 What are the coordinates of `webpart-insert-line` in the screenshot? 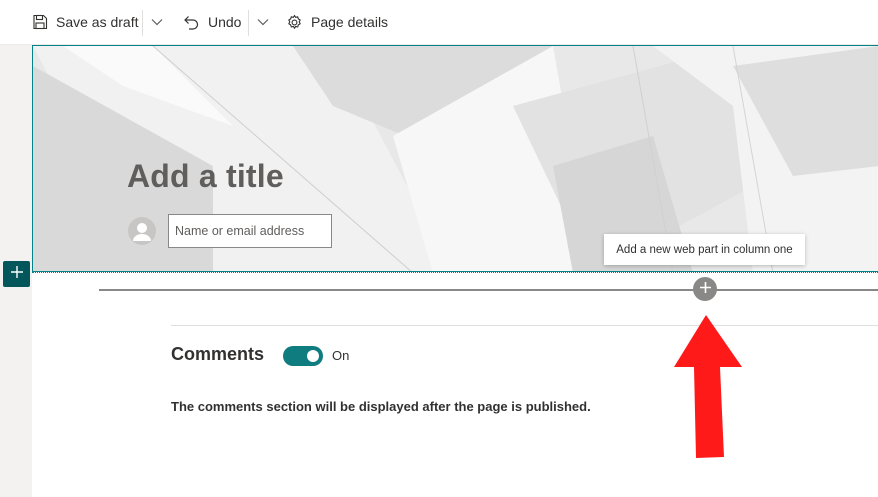 It's located at (488, 290).